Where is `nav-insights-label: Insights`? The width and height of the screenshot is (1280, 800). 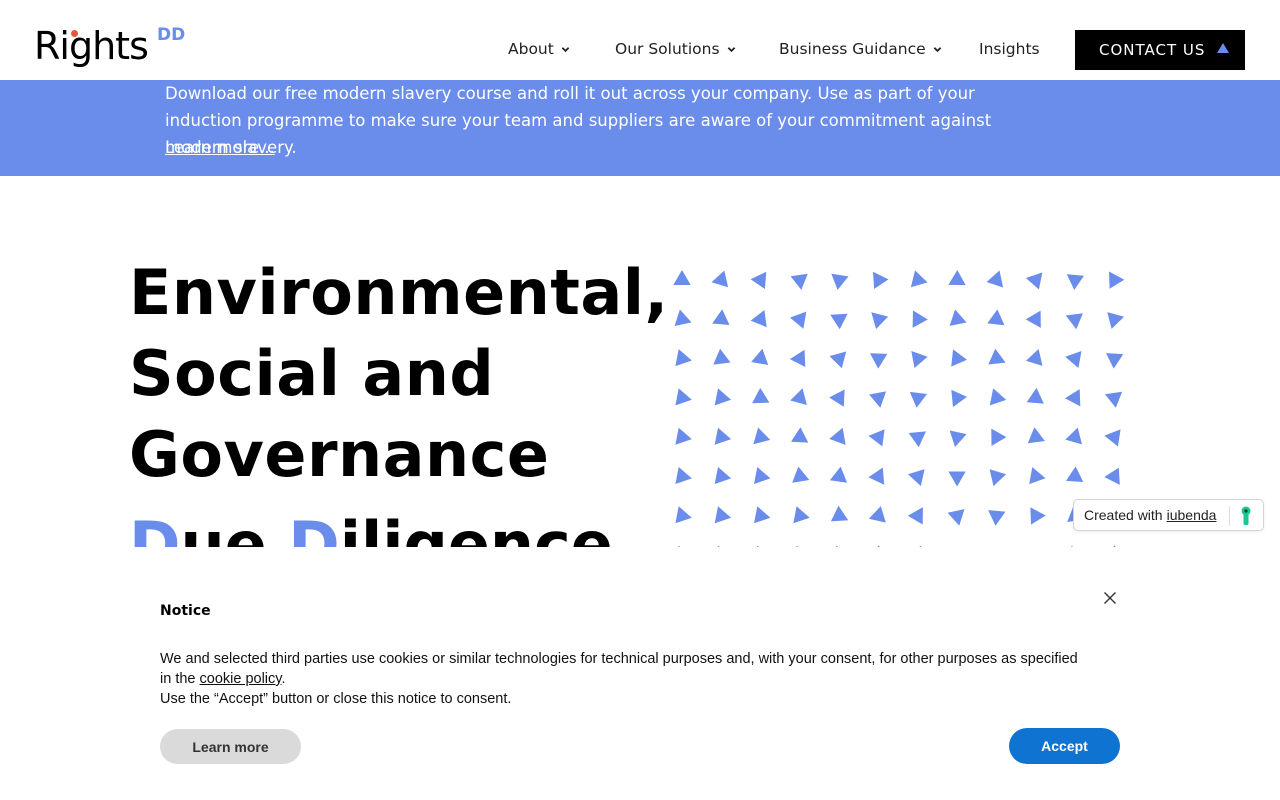 nav-insights-label: Insights is located at coordinates (1009, 49).